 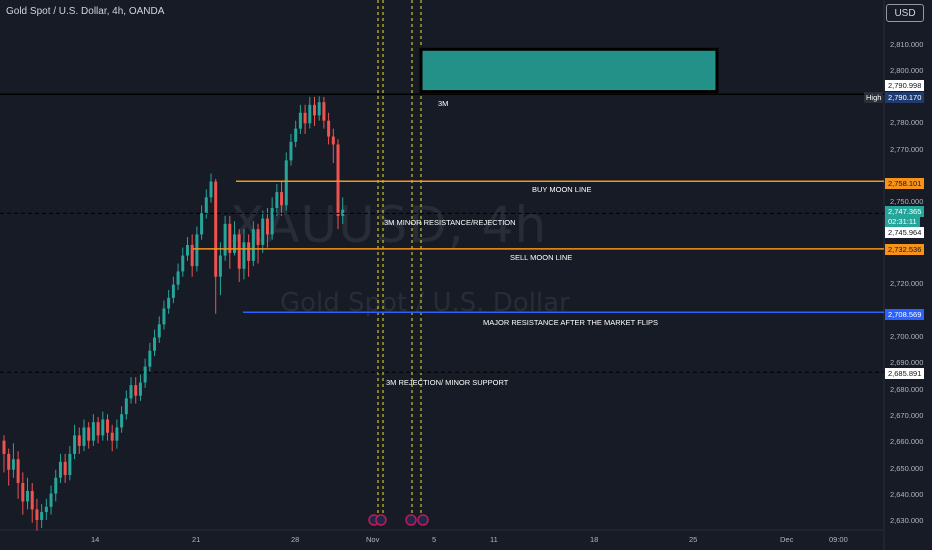 What do you see at coordinates (447, 382) in the screenshot?
I see `rejection-minor-support-label: 3M REJECTION/ MINOR SUPPORT` at bounding box center [447, 382].